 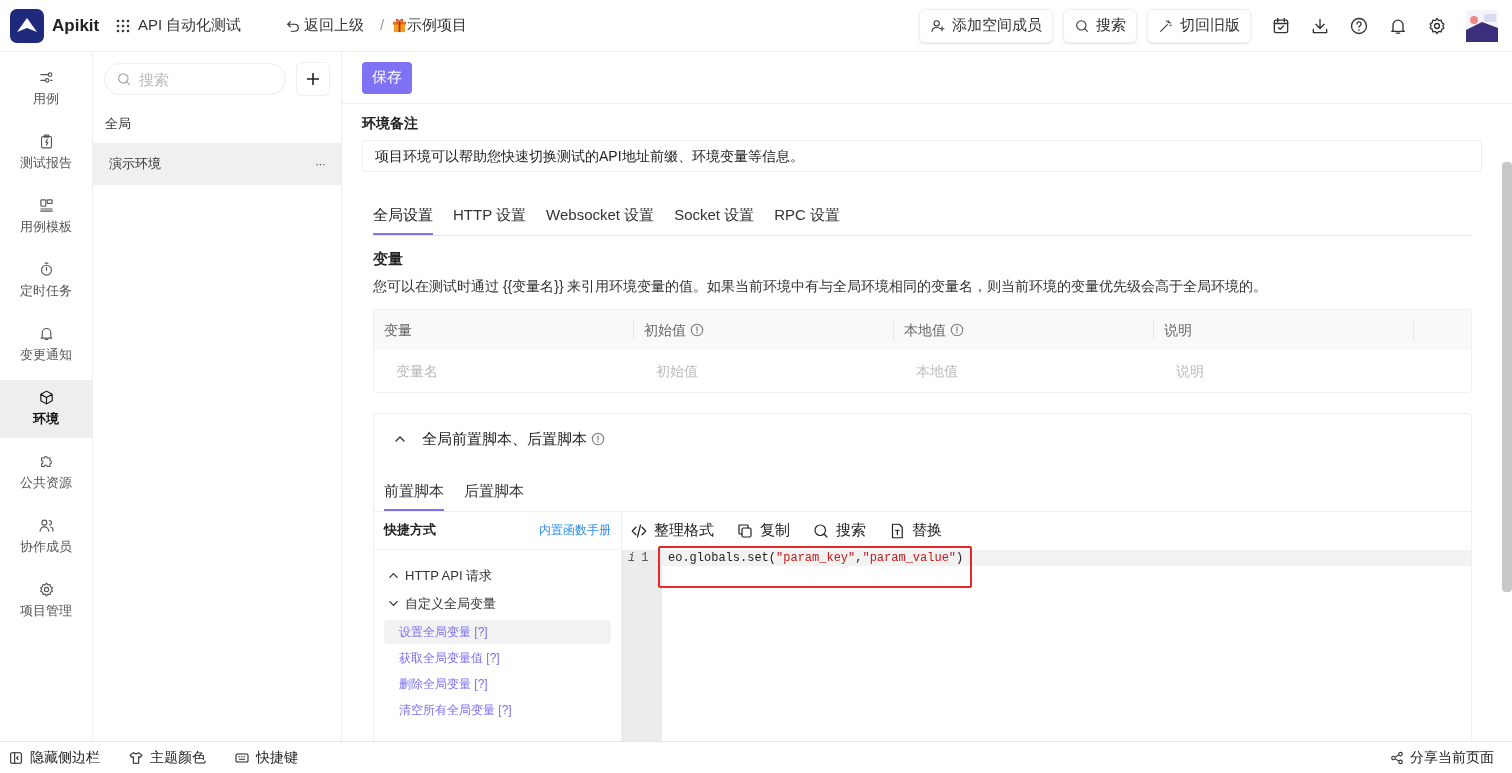 I want to click on nav-item: 用例模板, so click(x=46, y=217).